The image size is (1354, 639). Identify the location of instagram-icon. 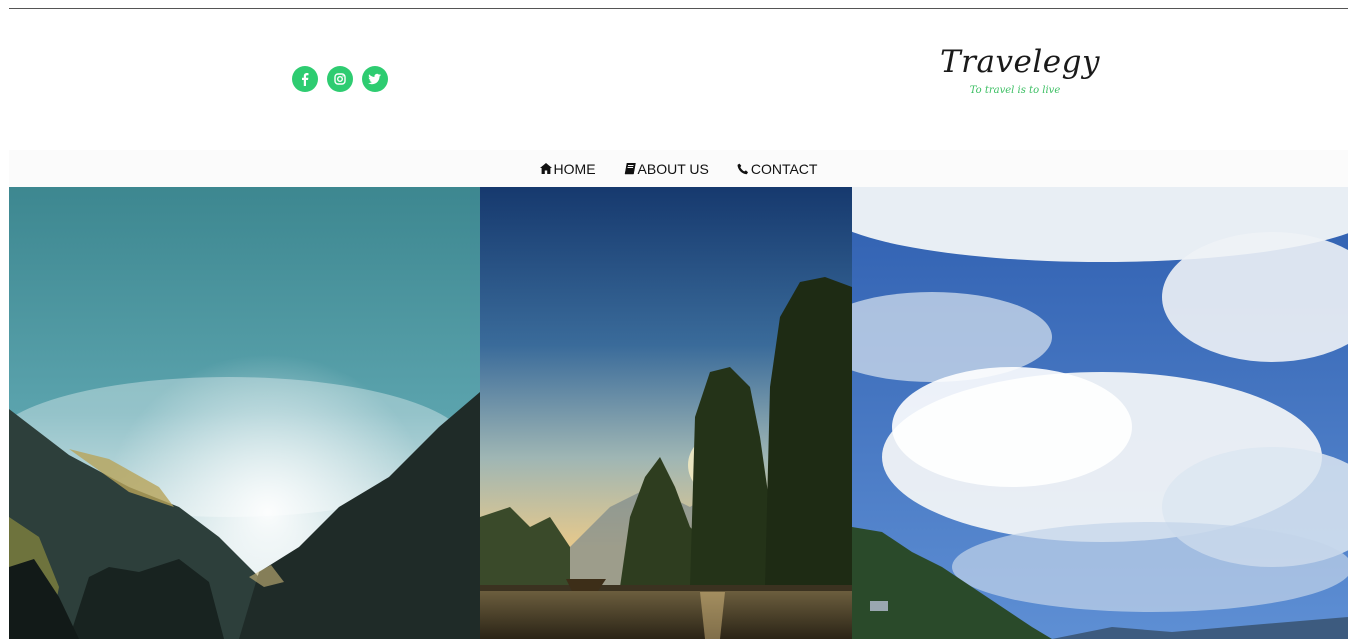
(340, 79).